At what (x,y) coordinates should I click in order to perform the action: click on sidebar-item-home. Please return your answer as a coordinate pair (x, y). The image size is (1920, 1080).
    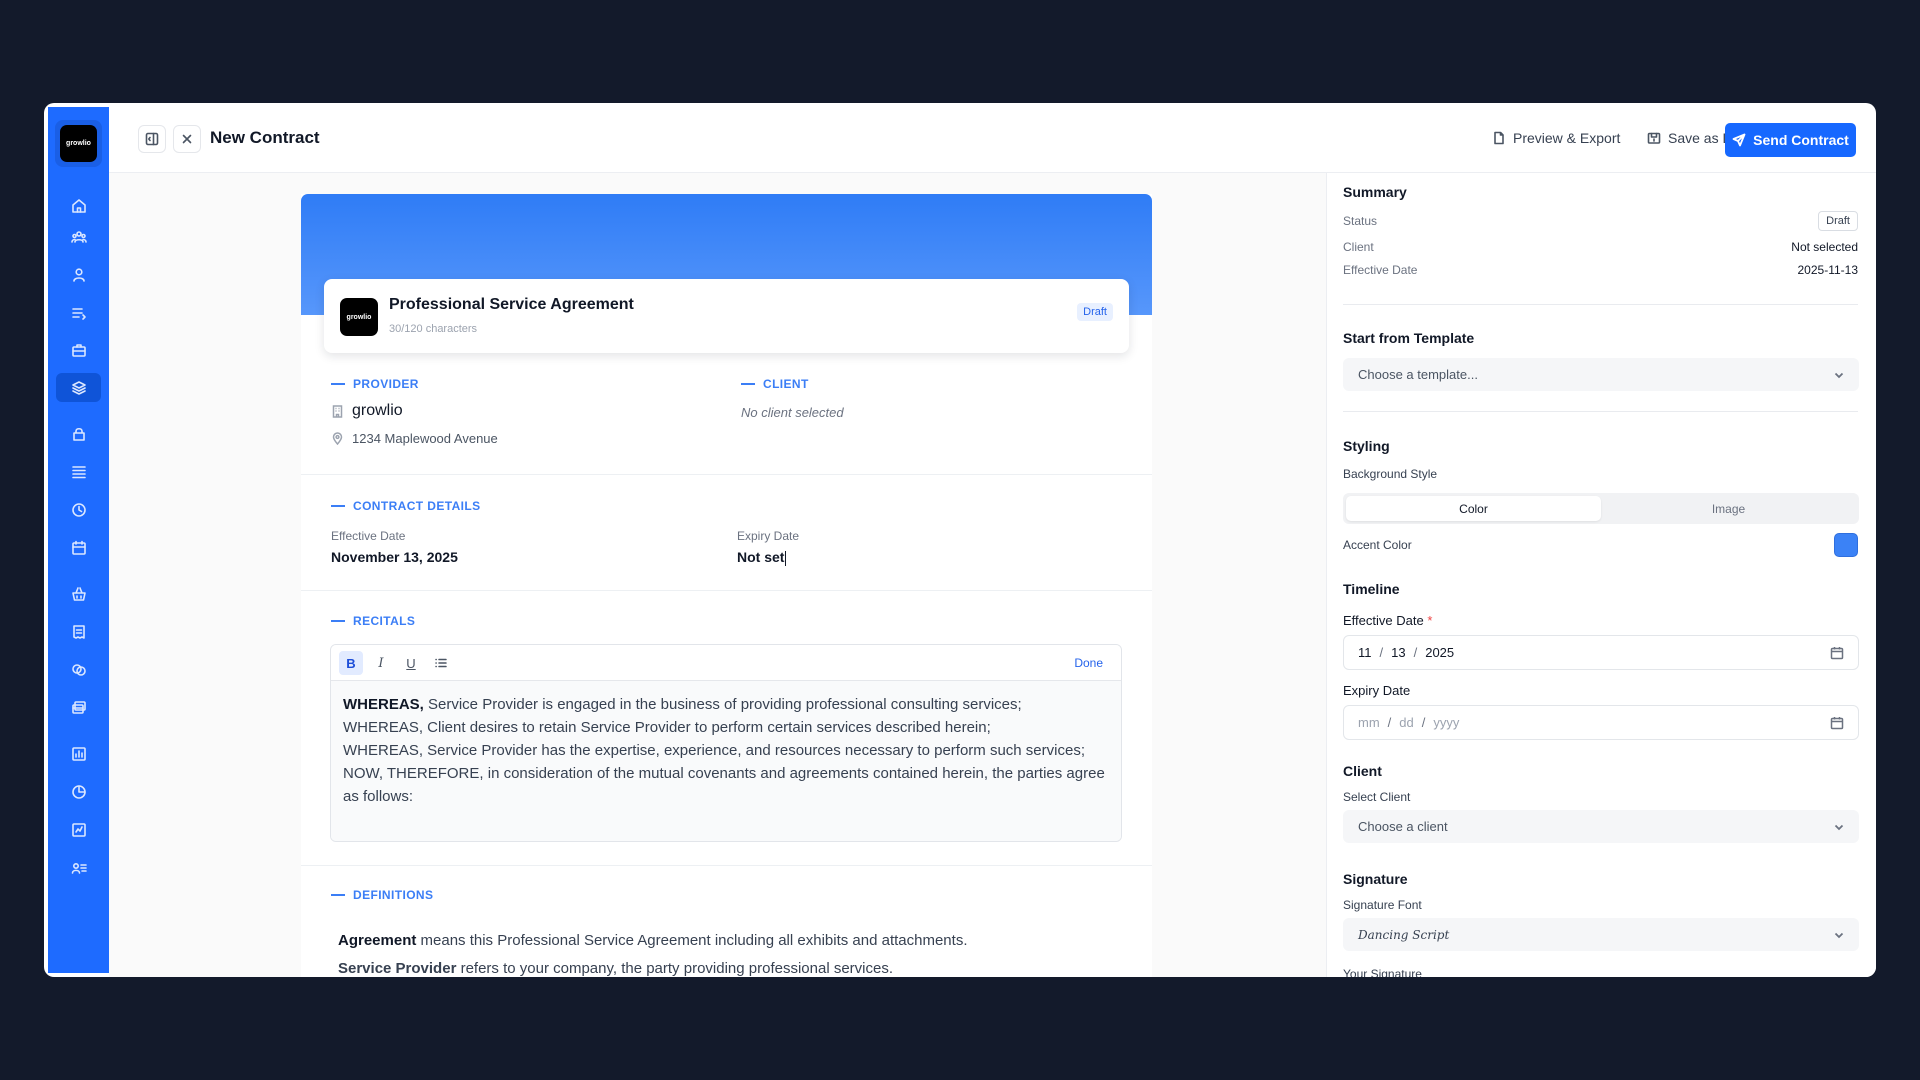
    Looking at the image, I should click on (78, 205).